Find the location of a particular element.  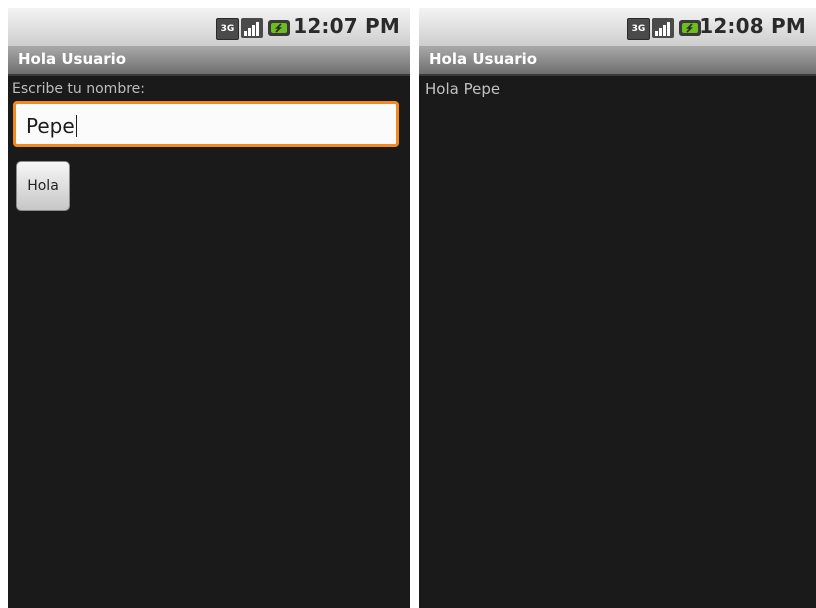

text-cursor is located at coordinates (76, 126).